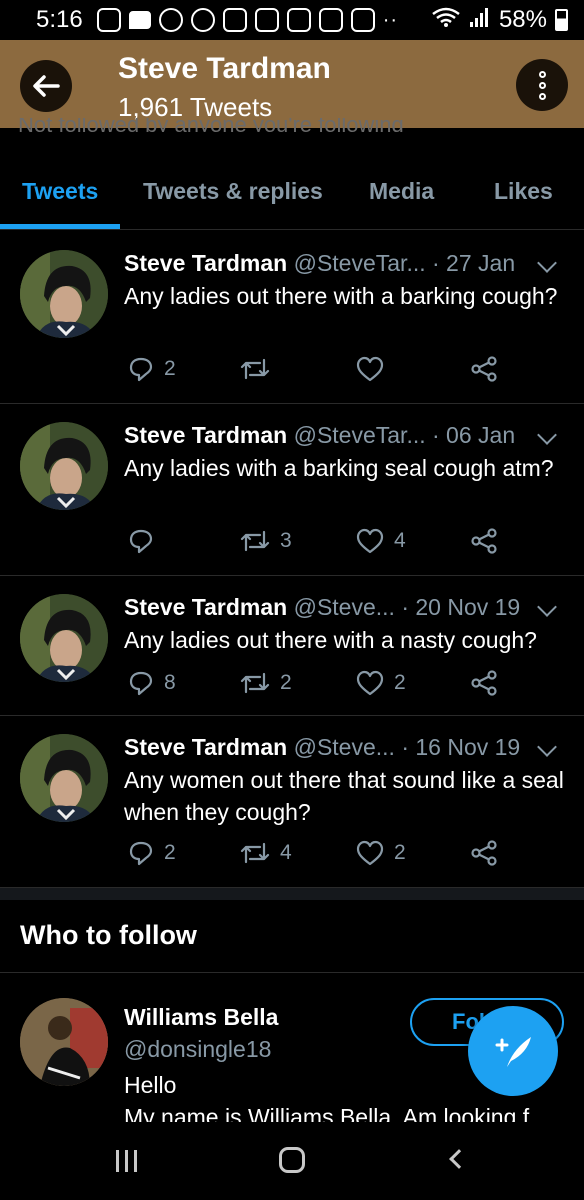 This screenshot has width=584, height=1200. I want to click on tweet-header: Steve Tardman @SteveTar... · 06 Jan, so click(319, 435).